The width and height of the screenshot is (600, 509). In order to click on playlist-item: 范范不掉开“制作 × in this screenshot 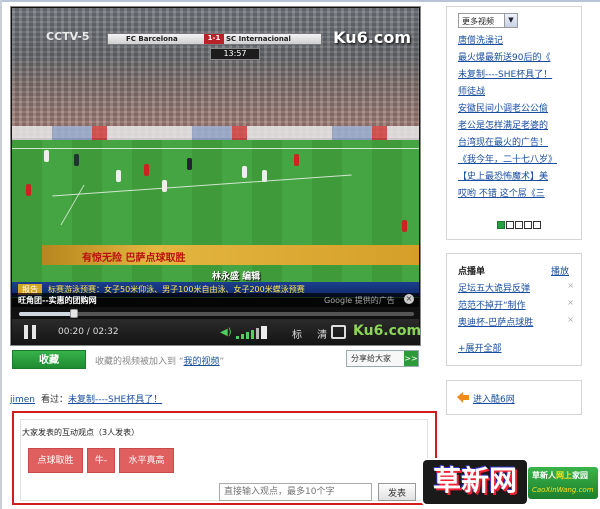, I will do `click(517, 306)`.